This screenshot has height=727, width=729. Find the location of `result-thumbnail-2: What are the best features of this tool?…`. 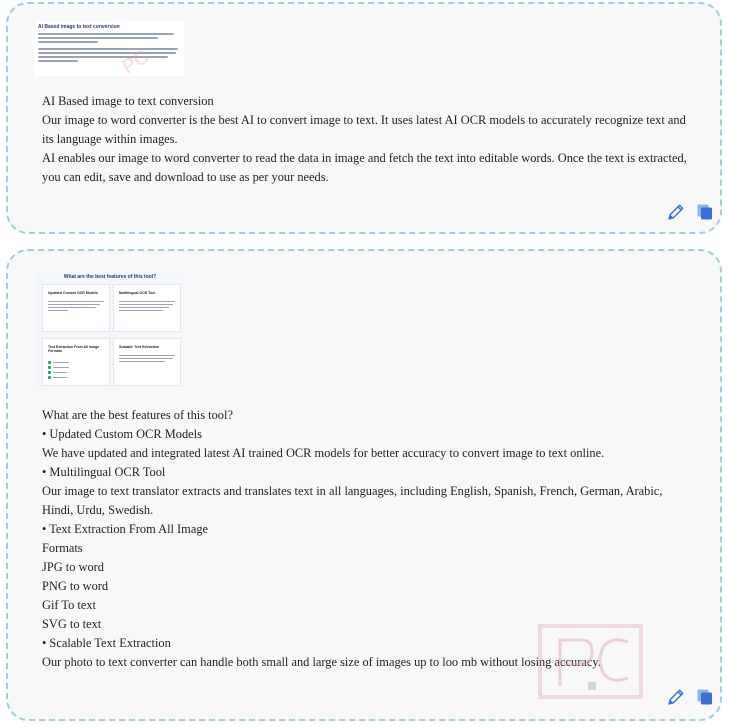

result-thumbnail-2: What are the best features of this tool?… is located at coordinates (110, 331).